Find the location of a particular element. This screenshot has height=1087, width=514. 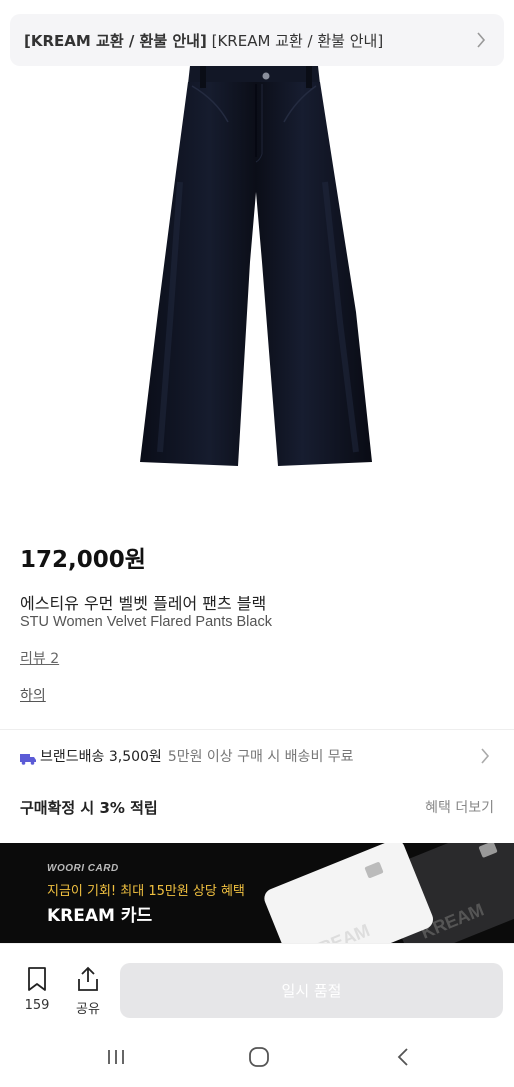

banner-promo-line: 지금이 기회! 최대 15만원 상당 혜택 is located at coordinates (146, 891).